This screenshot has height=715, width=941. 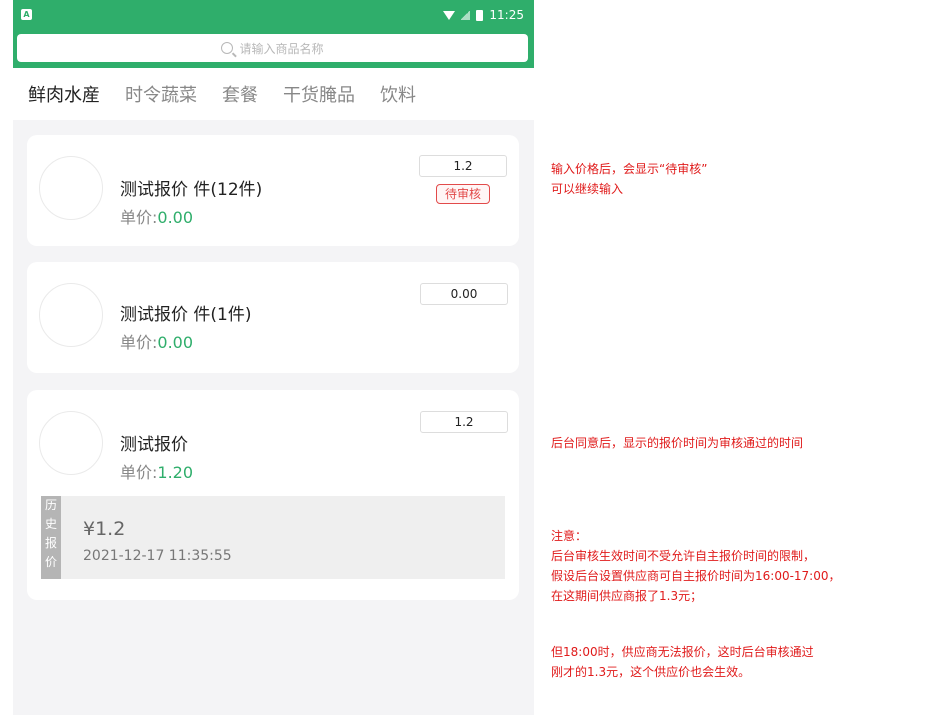 I want to click on tab-dried-goods: 干货腌品, so click(x=319, y=94).